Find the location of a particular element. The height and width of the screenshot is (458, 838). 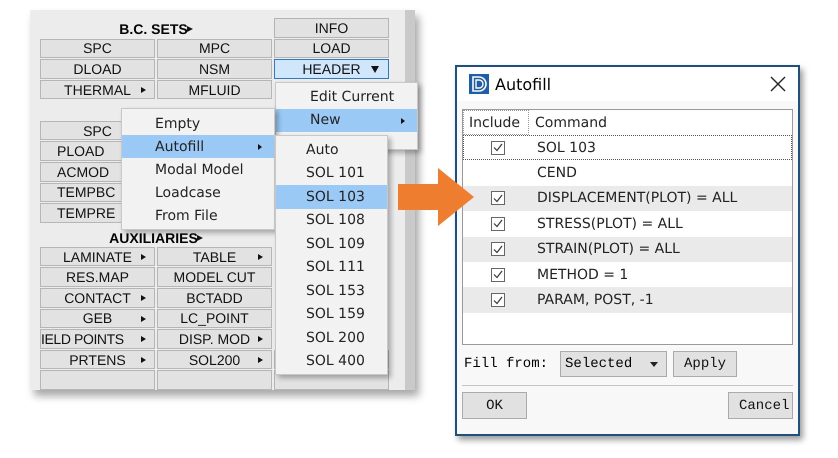

info-button: INFO is located at coordinates (331, 28).